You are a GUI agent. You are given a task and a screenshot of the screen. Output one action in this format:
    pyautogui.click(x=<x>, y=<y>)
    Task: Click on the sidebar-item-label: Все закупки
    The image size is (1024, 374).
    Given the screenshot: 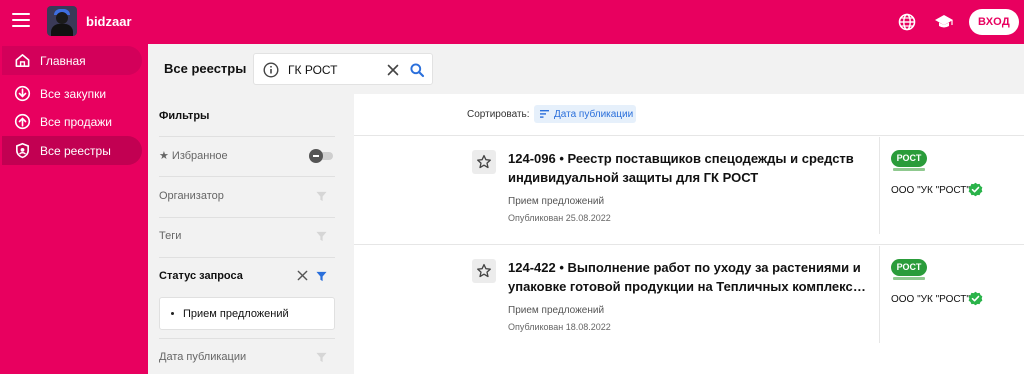 What is the action you would take?
    pyautogui.click(x=73, y=94)
    